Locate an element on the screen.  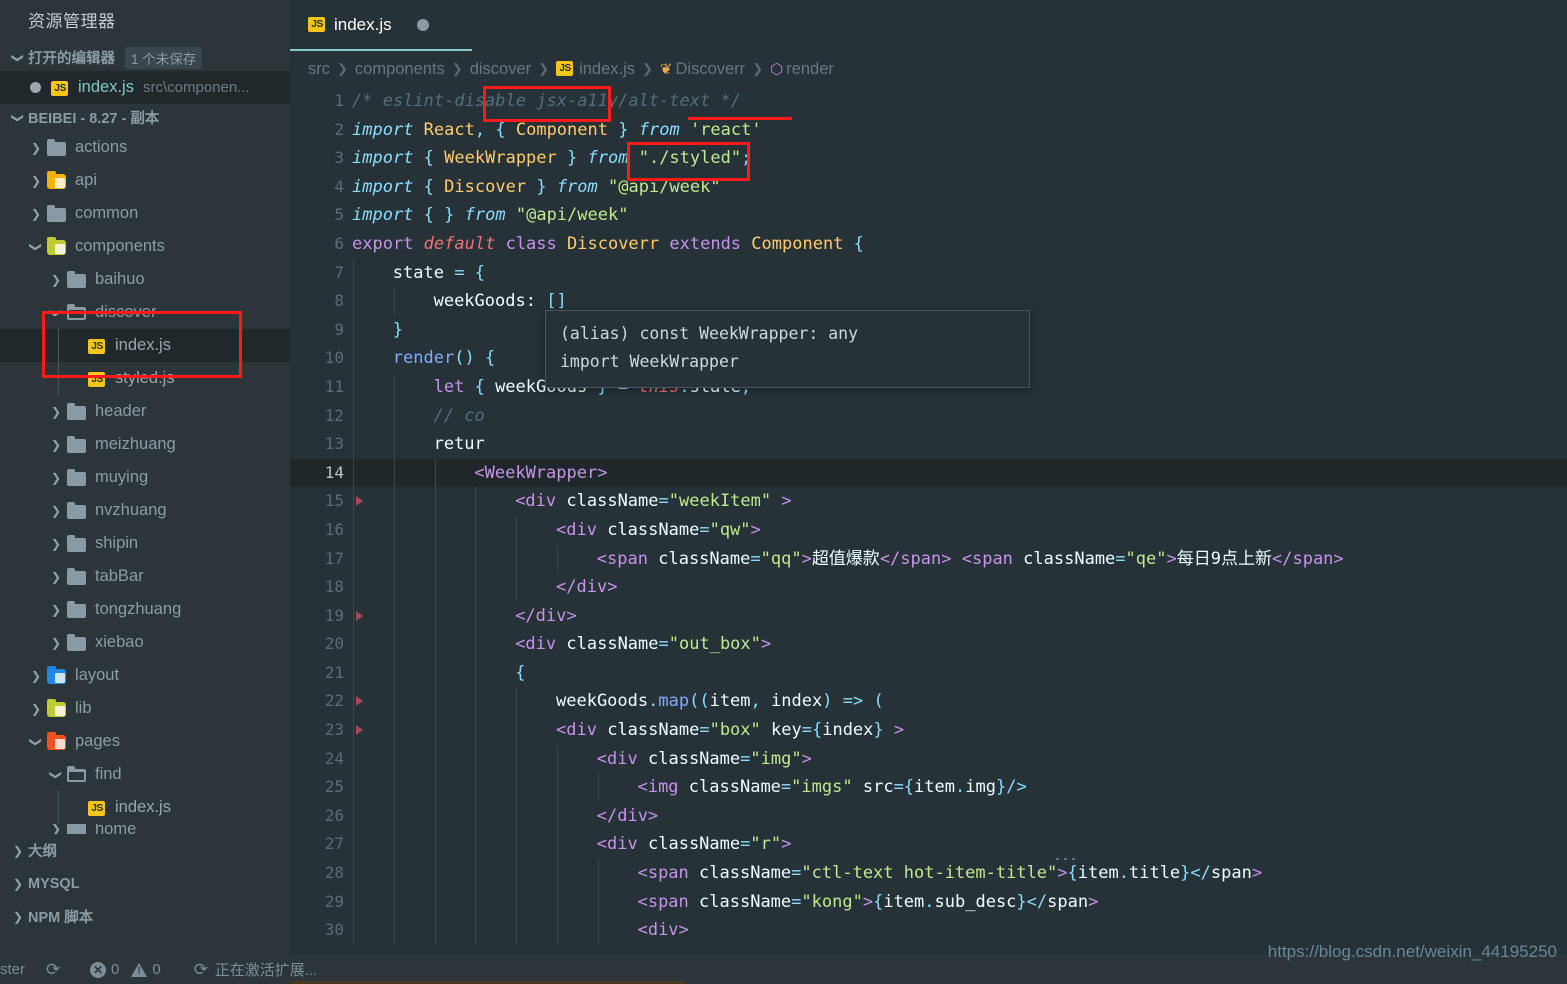
section-project-root: BEIBEI - 8.27 - 副本 is located at coordinates (145, 117).